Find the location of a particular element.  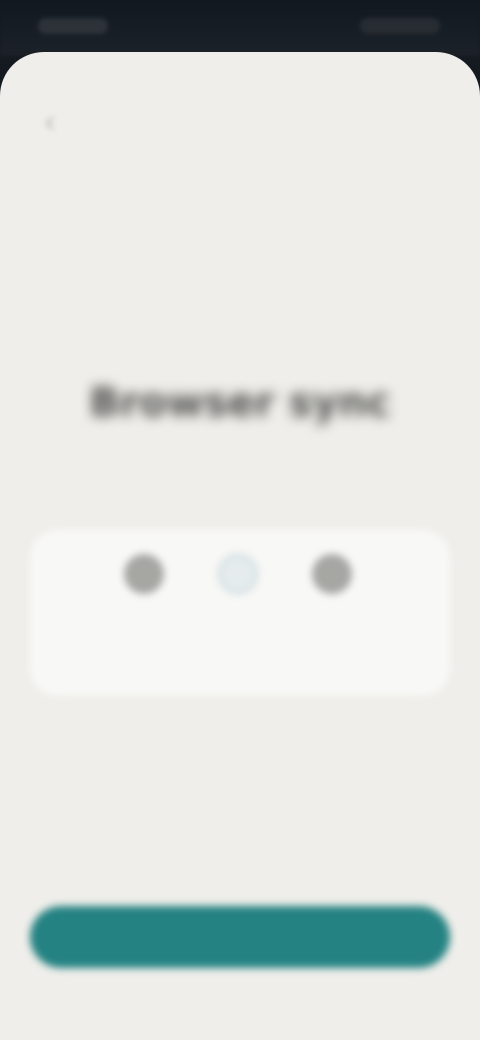

back-button: ‹ is located at coordinates (50, 122).